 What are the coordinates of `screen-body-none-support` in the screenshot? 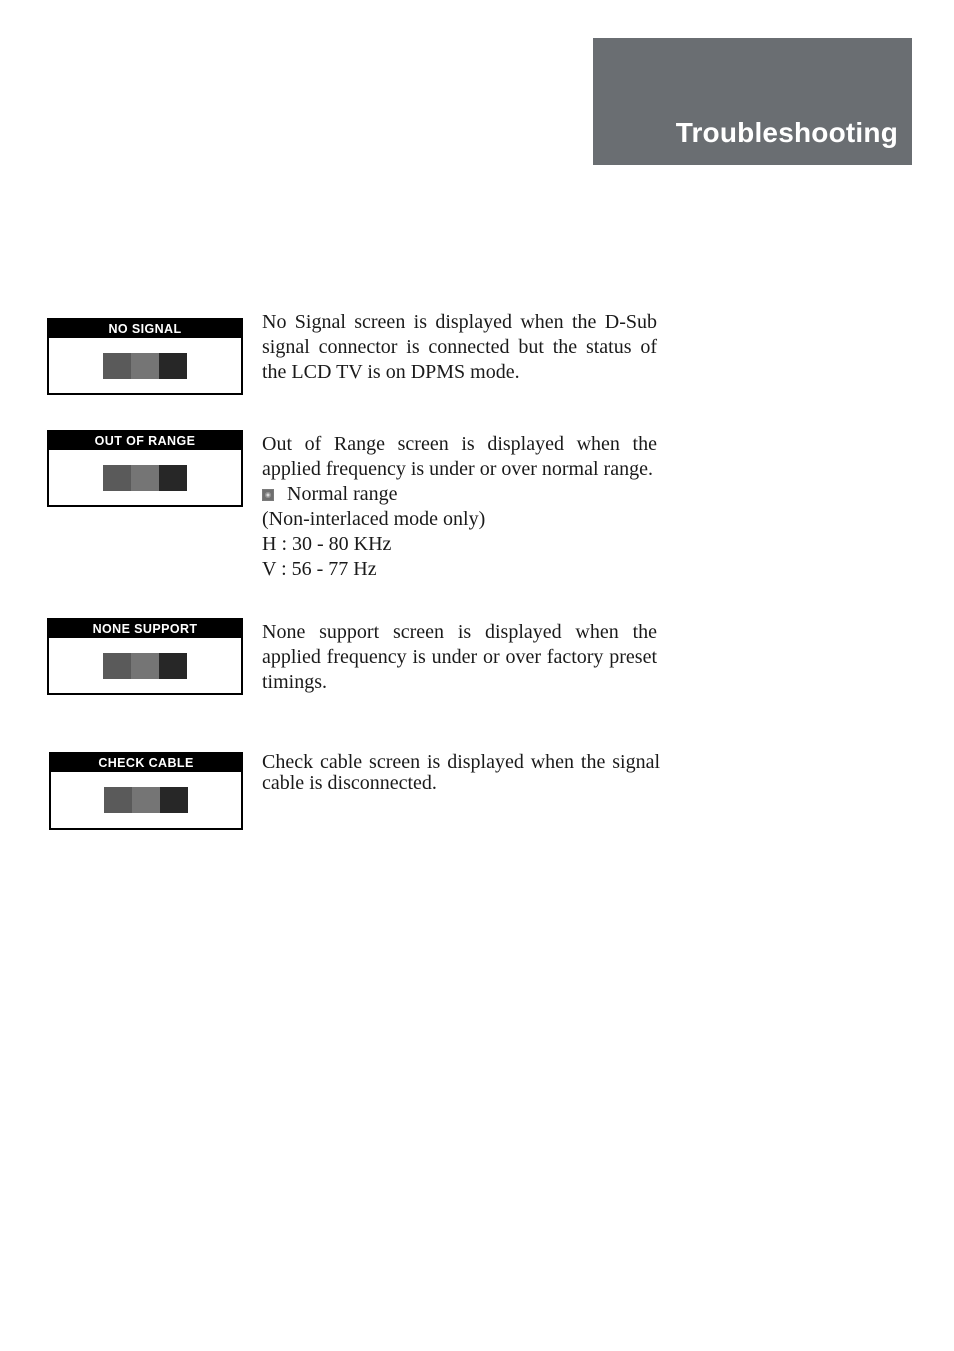 It's located at (145, 665).